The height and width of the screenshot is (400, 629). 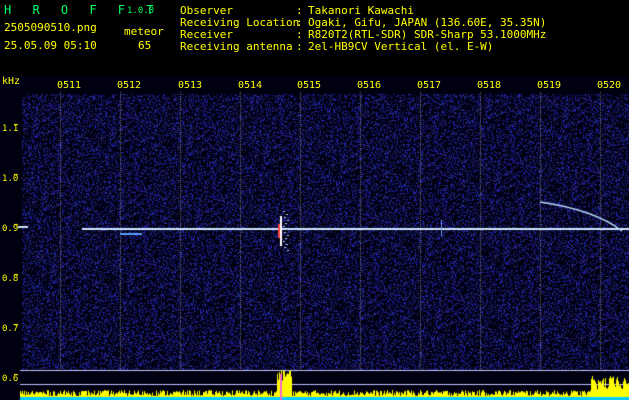 I want to click on time-tick: 0512, so click(x=129, y=85).